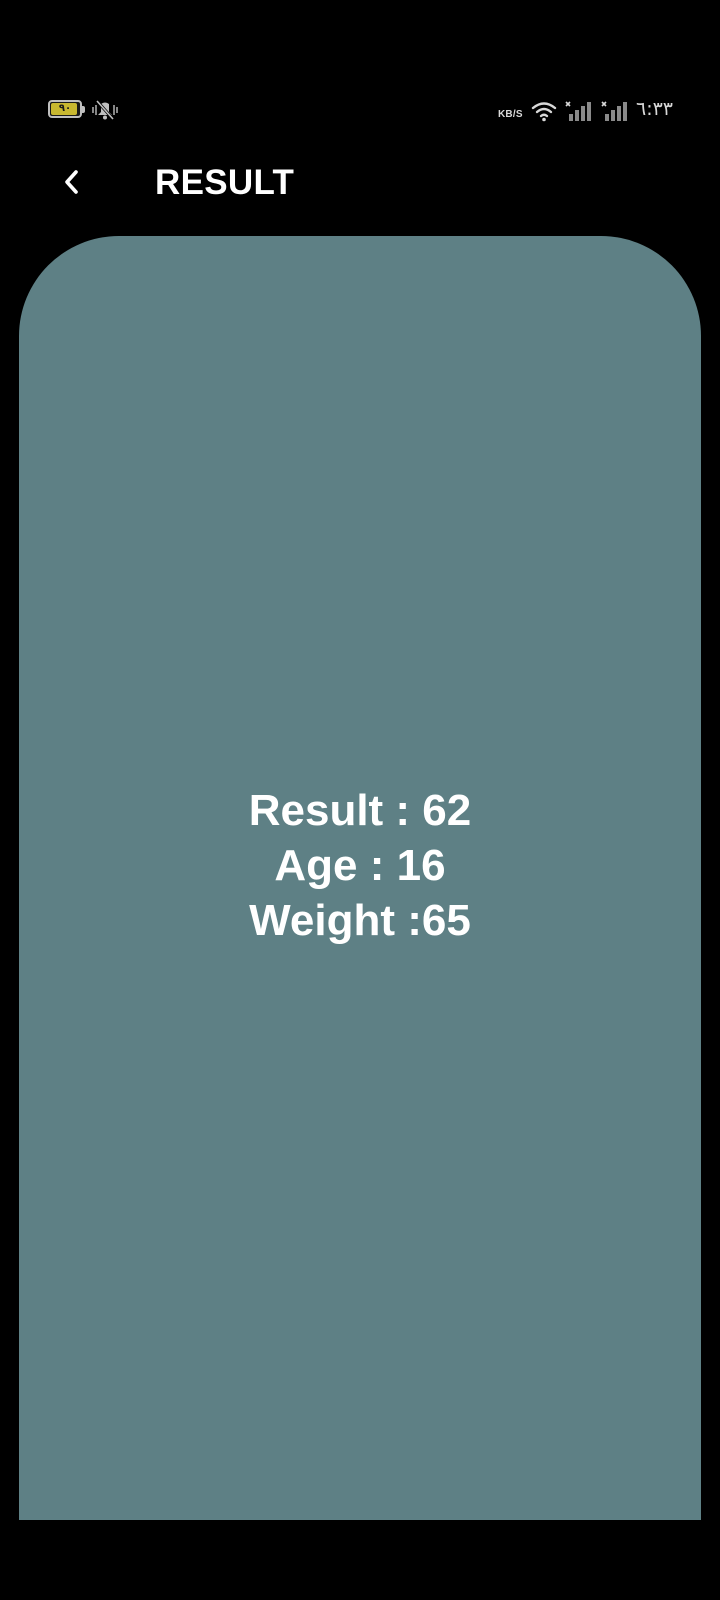  I want to click on age-line: Age : 16, so click(360, 865).